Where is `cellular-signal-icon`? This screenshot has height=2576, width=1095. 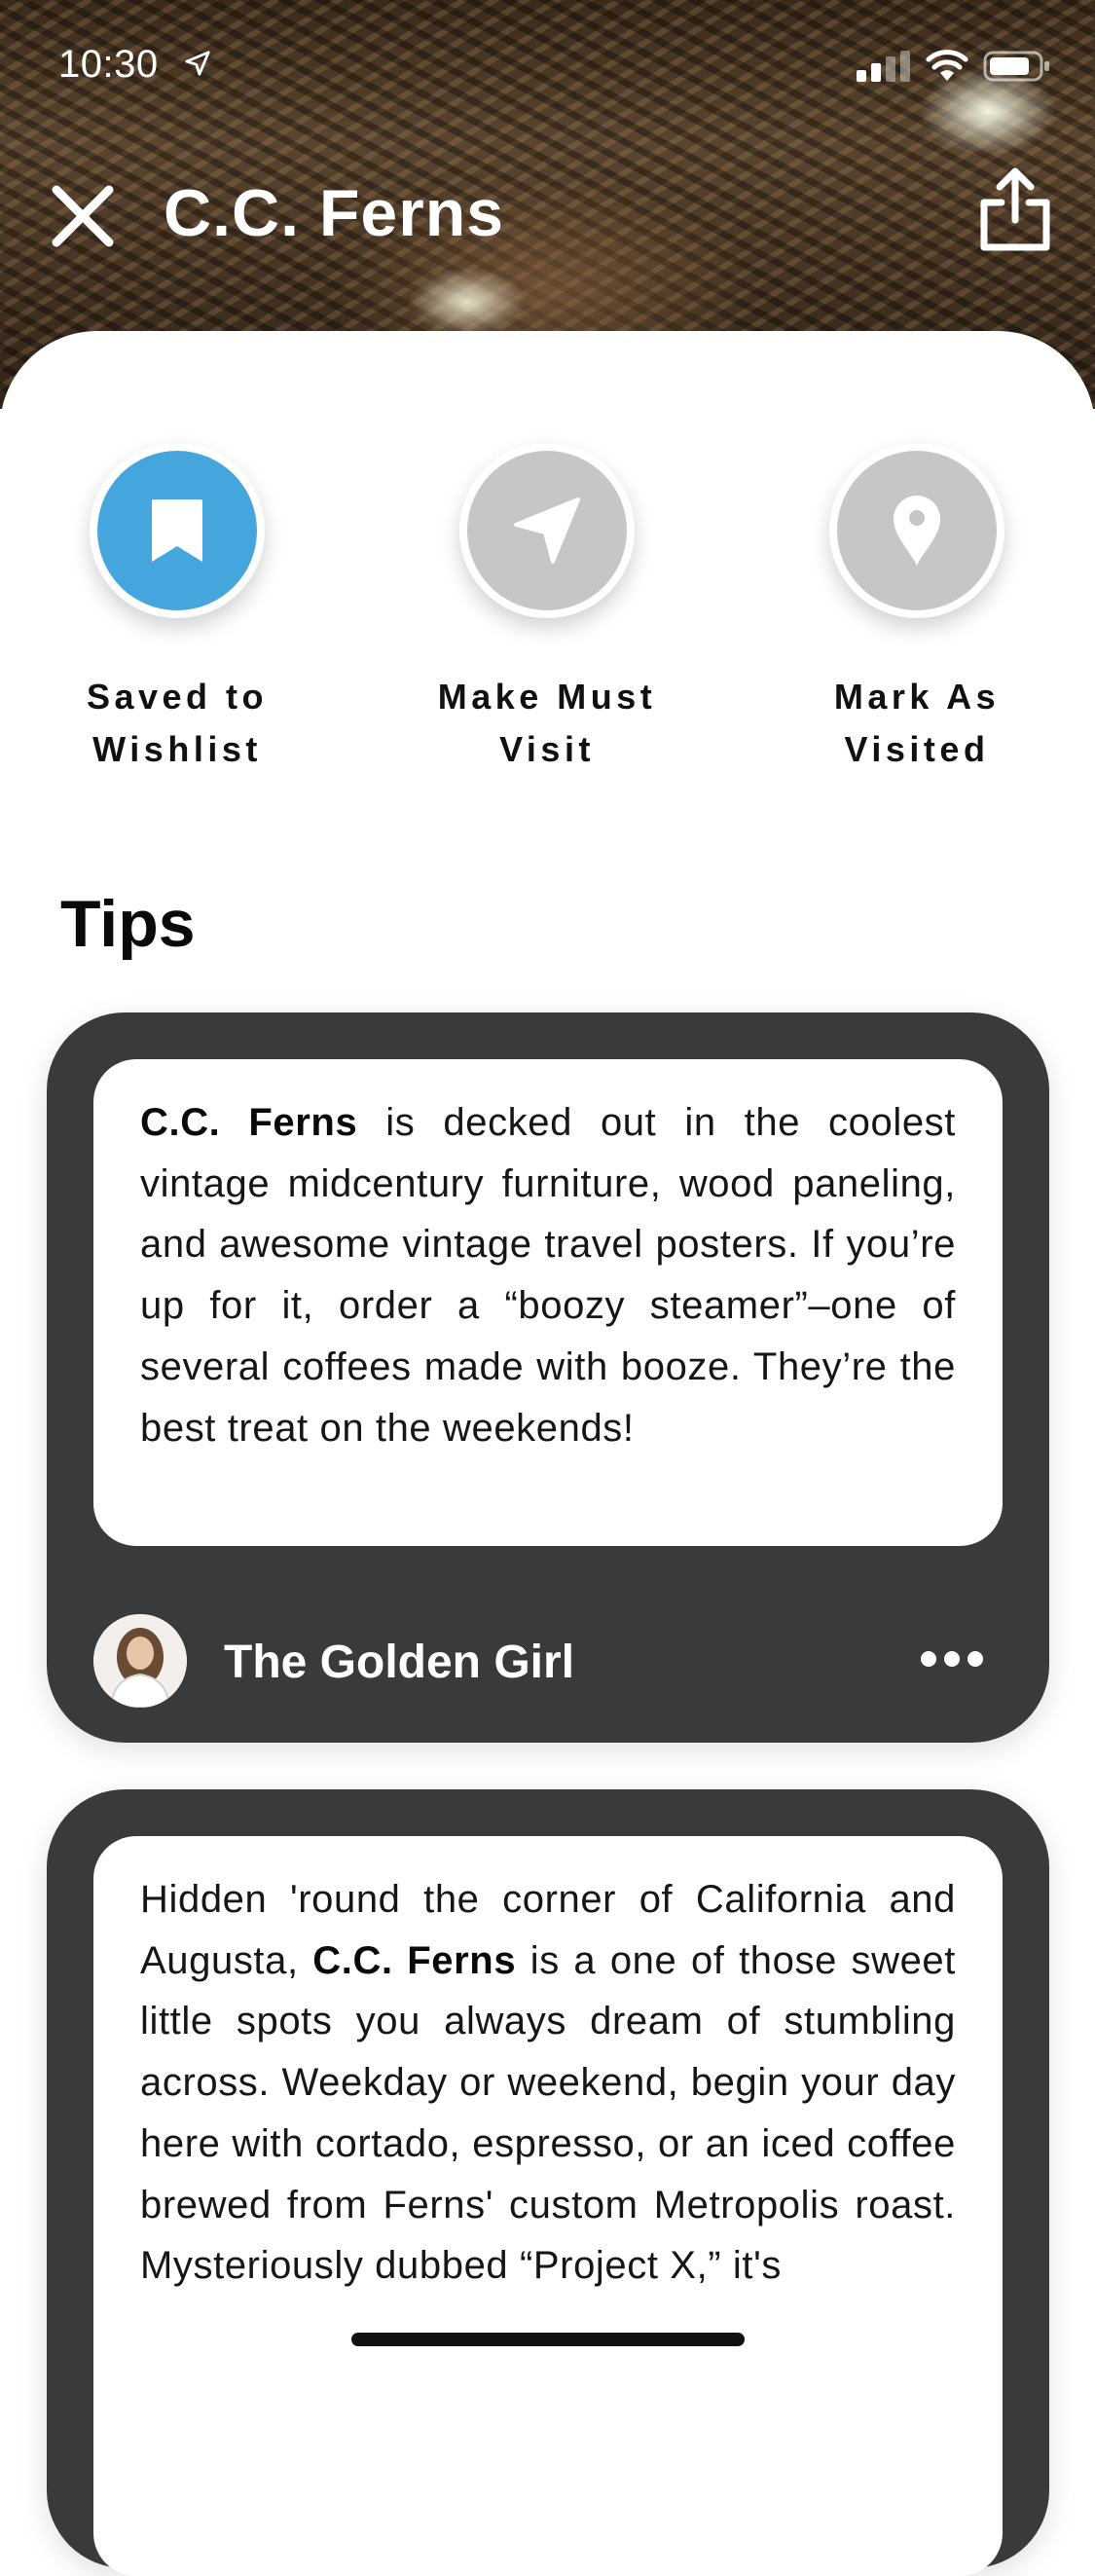 cellular-signal-icon is located at coordinates (884, 66).